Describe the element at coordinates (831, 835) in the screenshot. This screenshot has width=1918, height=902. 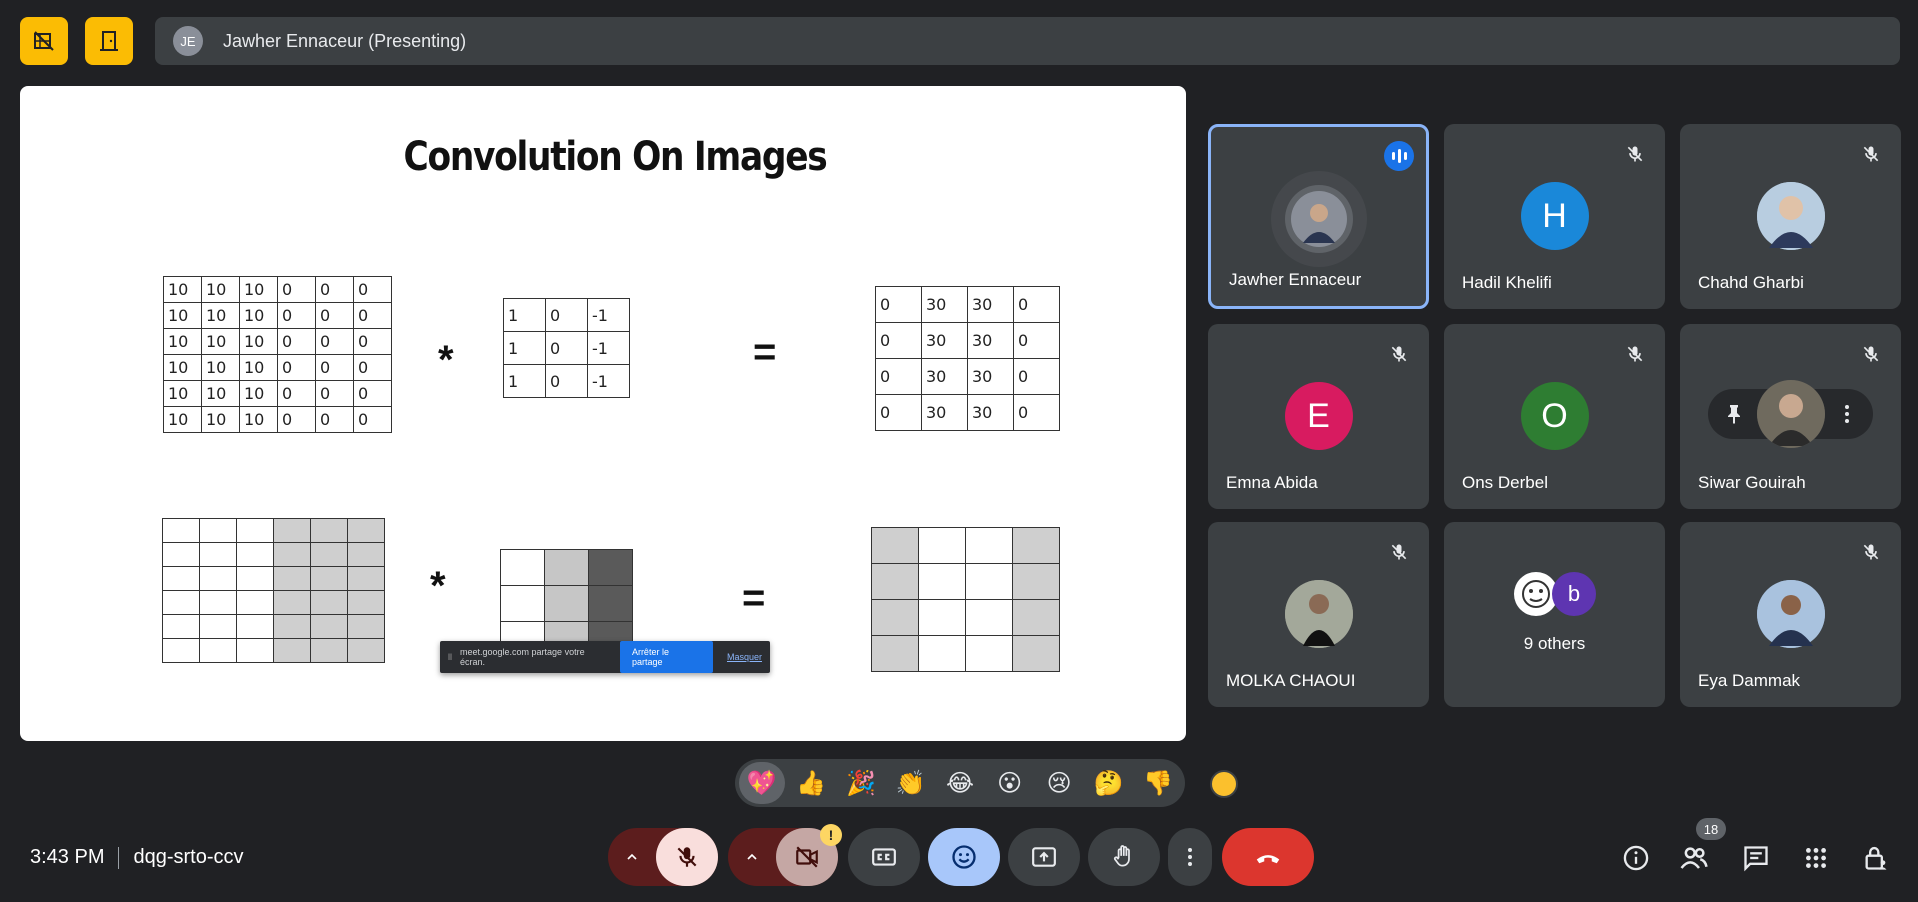
I see `camera-warning-badge: !` at that location.